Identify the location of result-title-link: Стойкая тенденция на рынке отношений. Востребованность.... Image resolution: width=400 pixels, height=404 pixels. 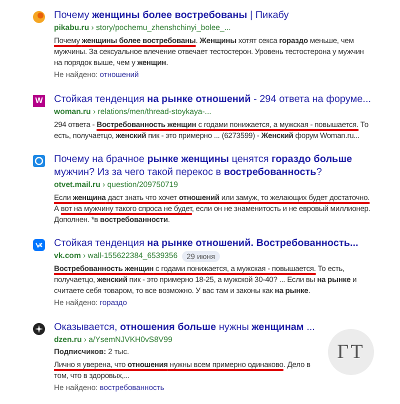
(213, 243).